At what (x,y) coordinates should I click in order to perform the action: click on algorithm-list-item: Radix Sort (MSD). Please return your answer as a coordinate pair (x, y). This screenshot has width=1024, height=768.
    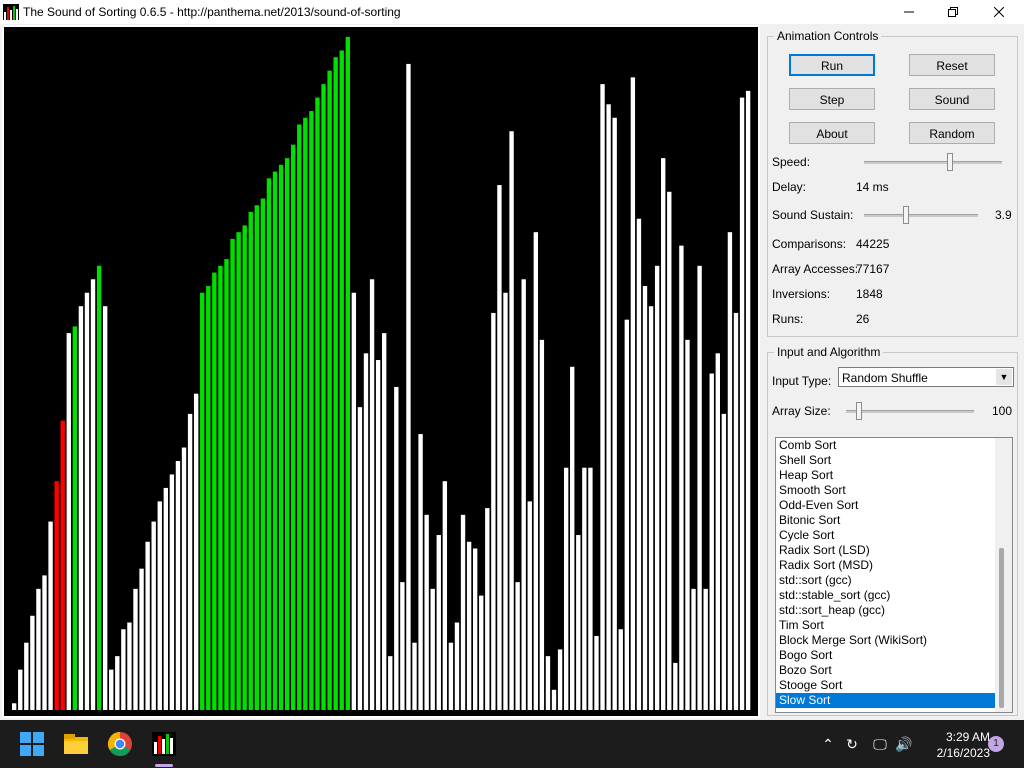
    Looking at the image, I should click on (885, 565).